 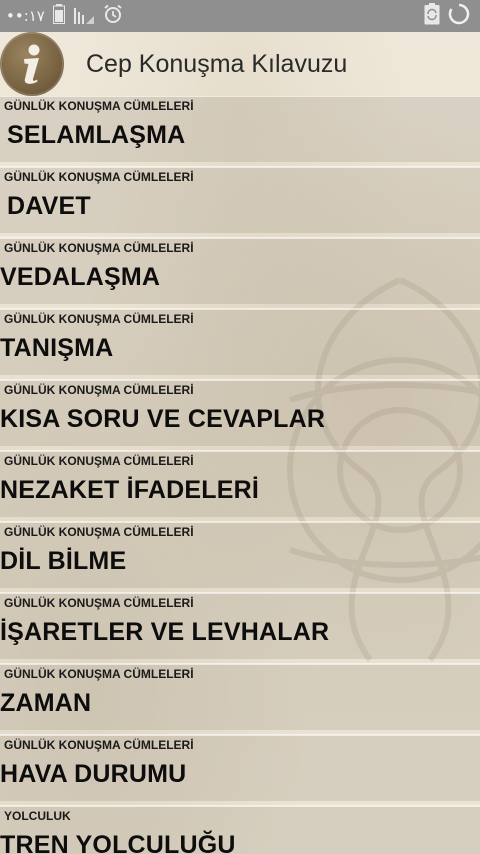 I want to click on list-item-title: DİL BİLME, so click(x=63, y=561).